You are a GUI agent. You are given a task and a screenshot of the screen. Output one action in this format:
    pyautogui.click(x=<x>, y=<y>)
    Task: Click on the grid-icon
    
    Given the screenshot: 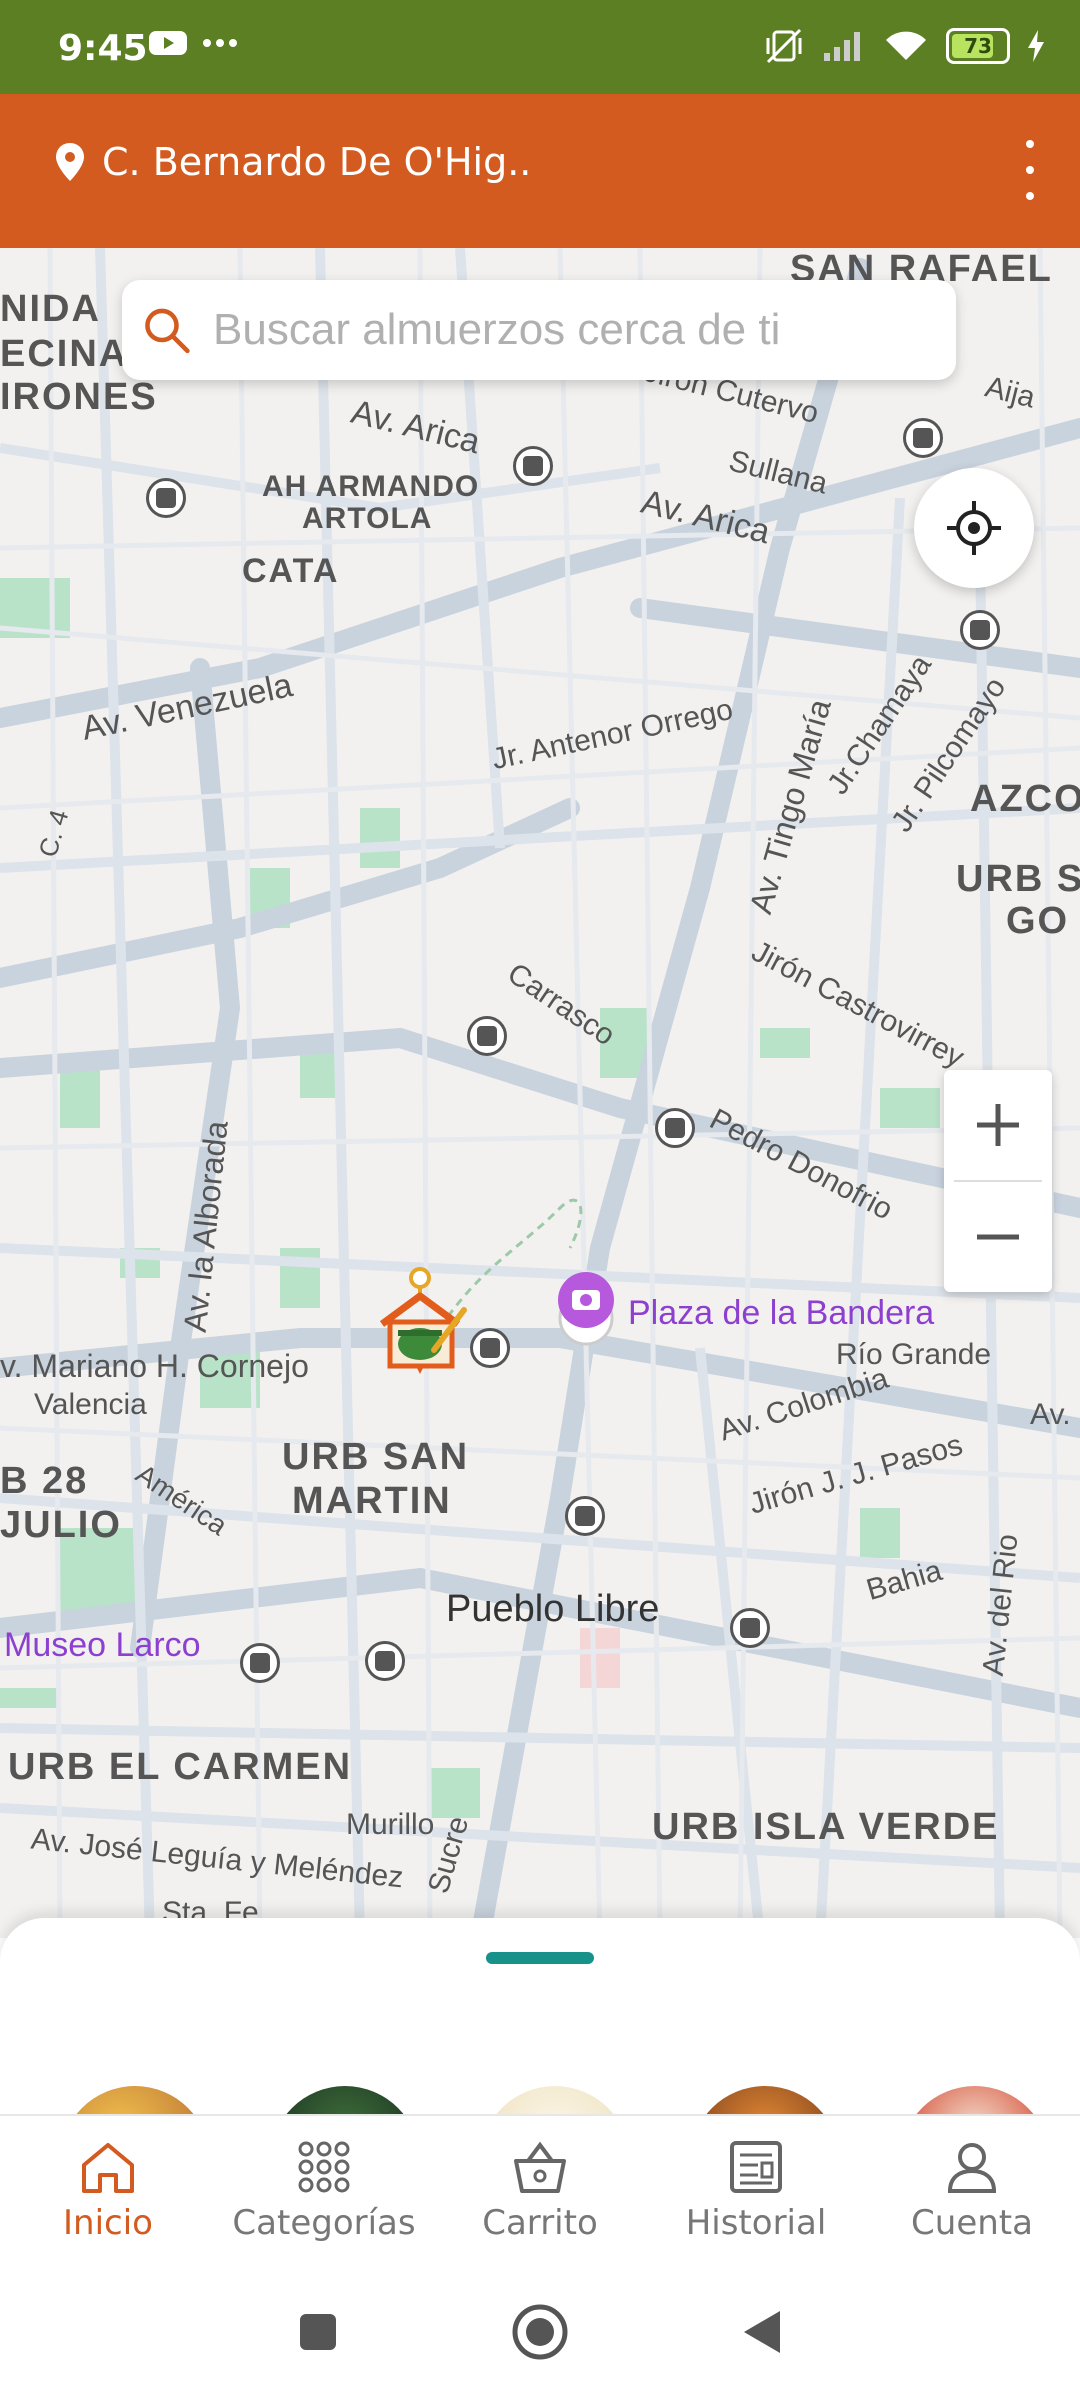 What is the action you would take?
    pyautogui.click(x=324, y=2167)
    